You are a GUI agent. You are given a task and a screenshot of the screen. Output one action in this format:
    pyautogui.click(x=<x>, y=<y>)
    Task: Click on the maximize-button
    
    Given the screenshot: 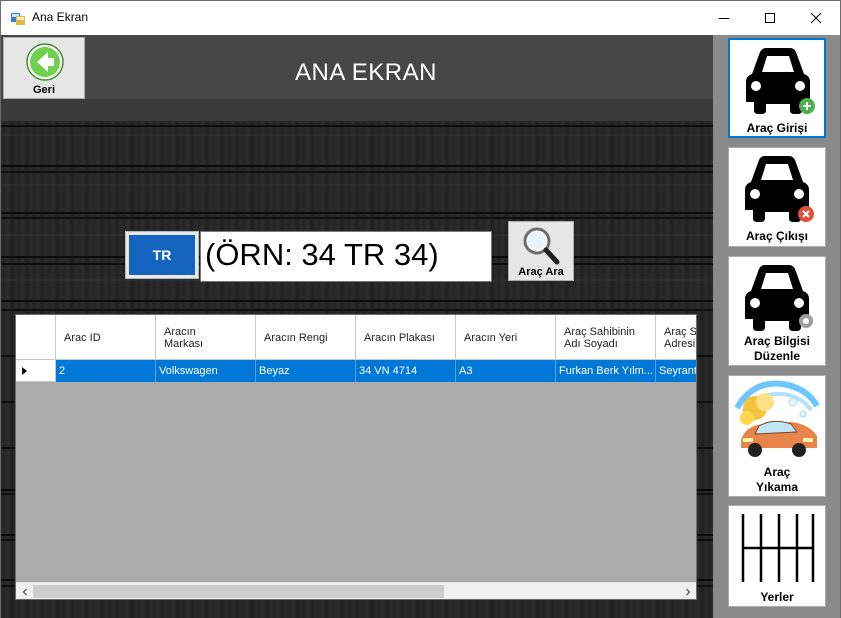 What is the action you would take?
    pyautogui.click(x=770, y=18)
    